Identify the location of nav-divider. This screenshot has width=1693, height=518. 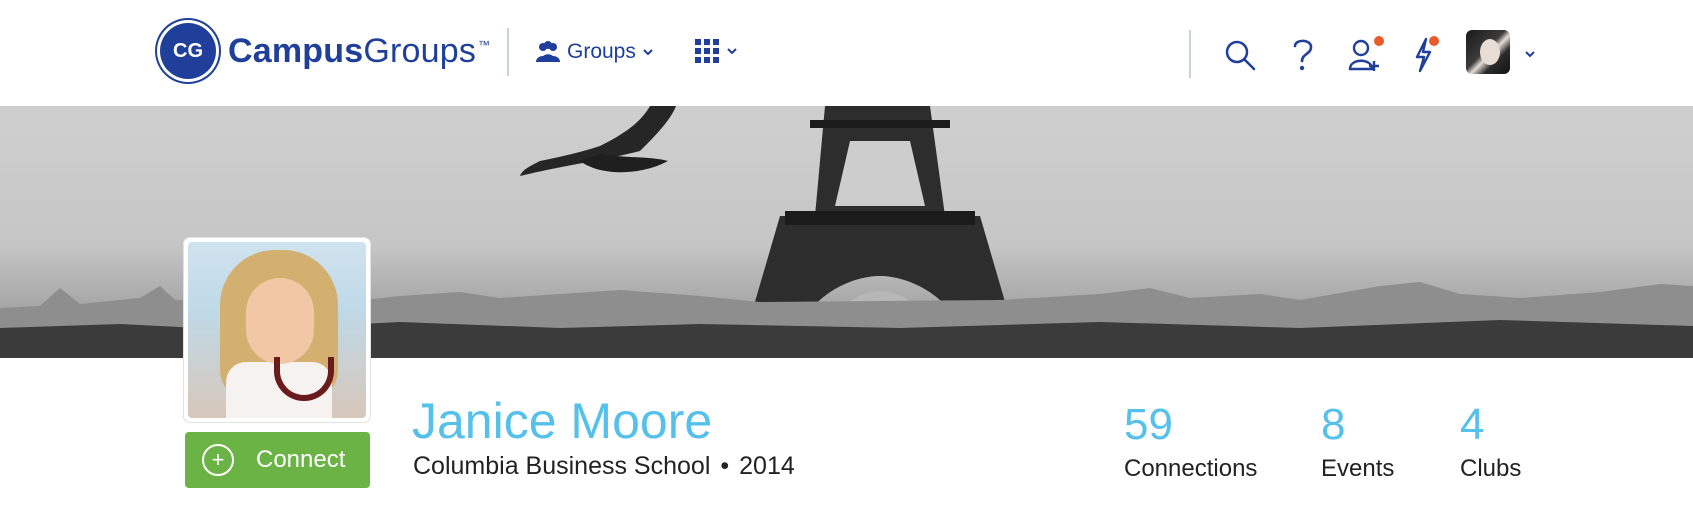
(508, 52).